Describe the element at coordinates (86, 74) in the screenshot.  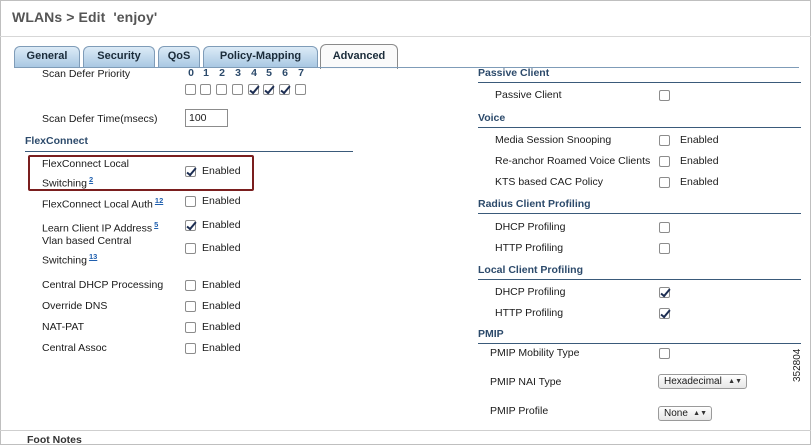
I see `scan-defer-priority-label: Scan Defer Priority` at that location.